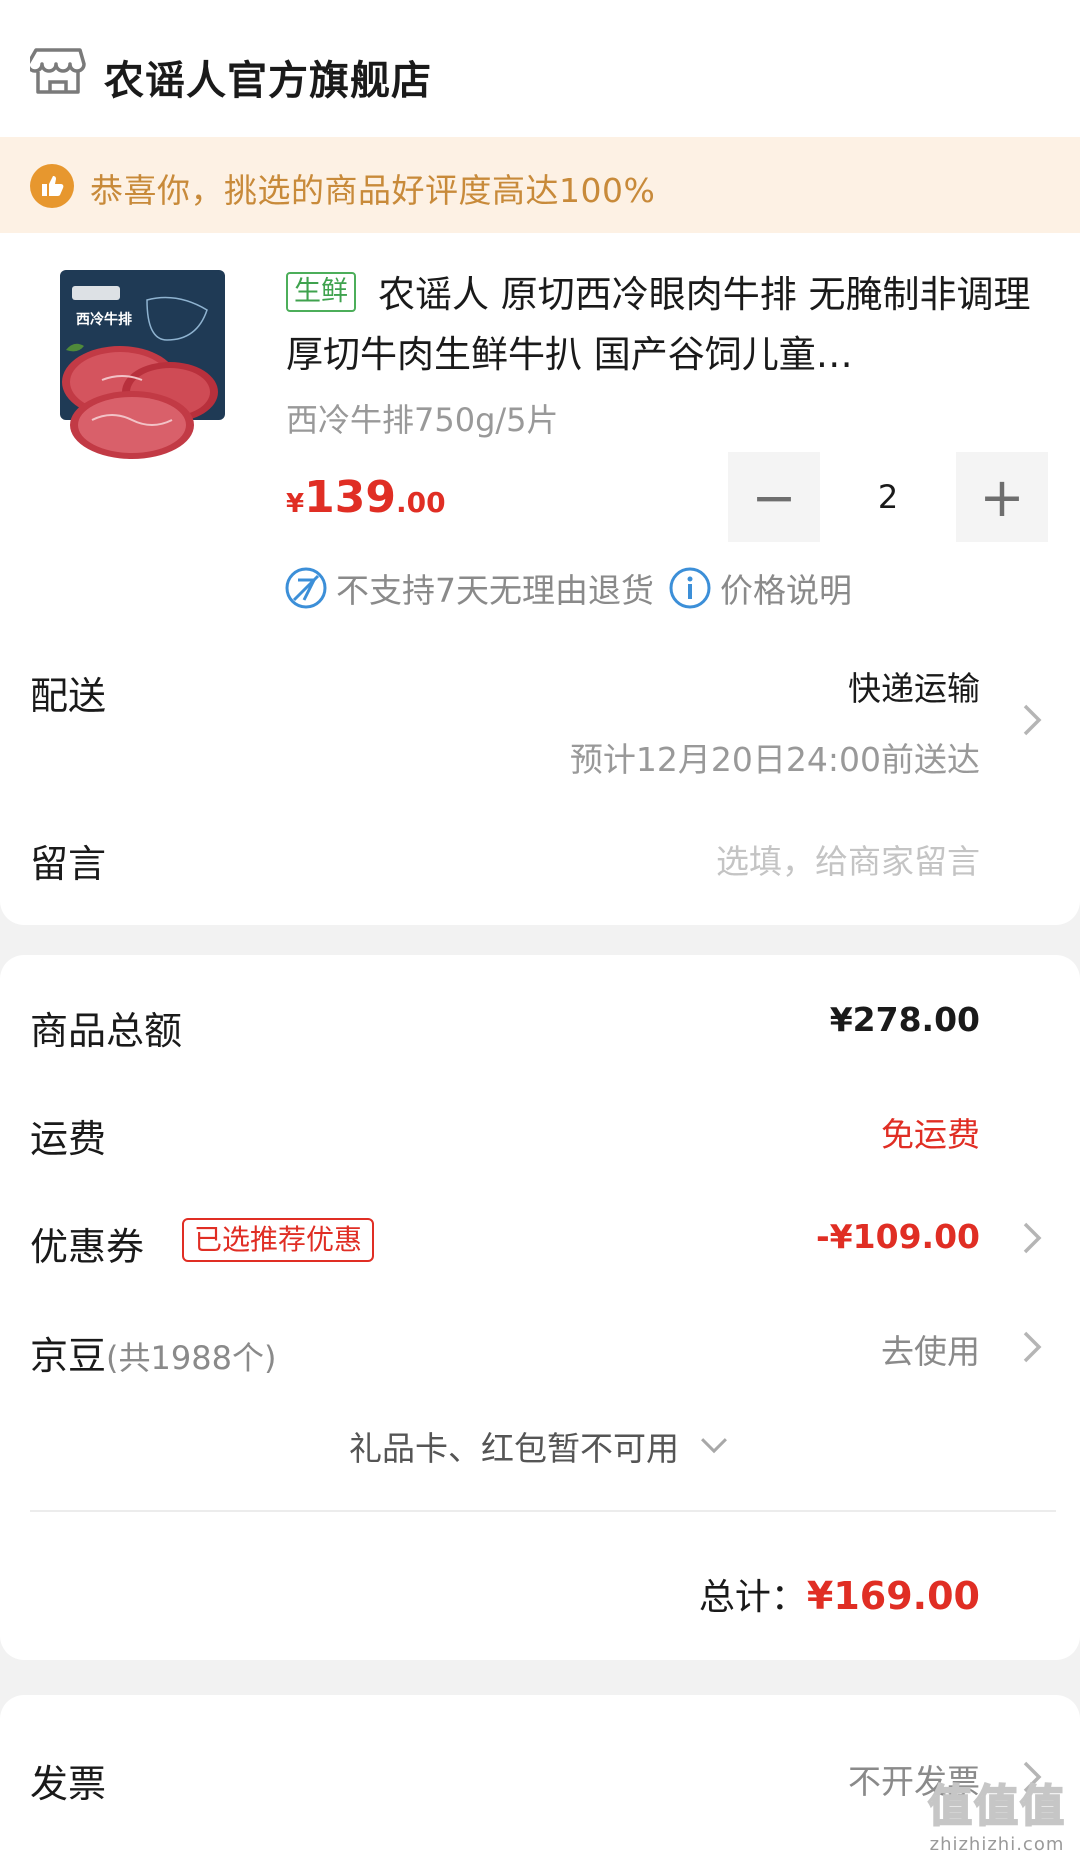 This screenshot has width=1080, height=1855. Describe the element at coordinates (68, 864) in the screenshot. I see `message-label: 留言` at that location.